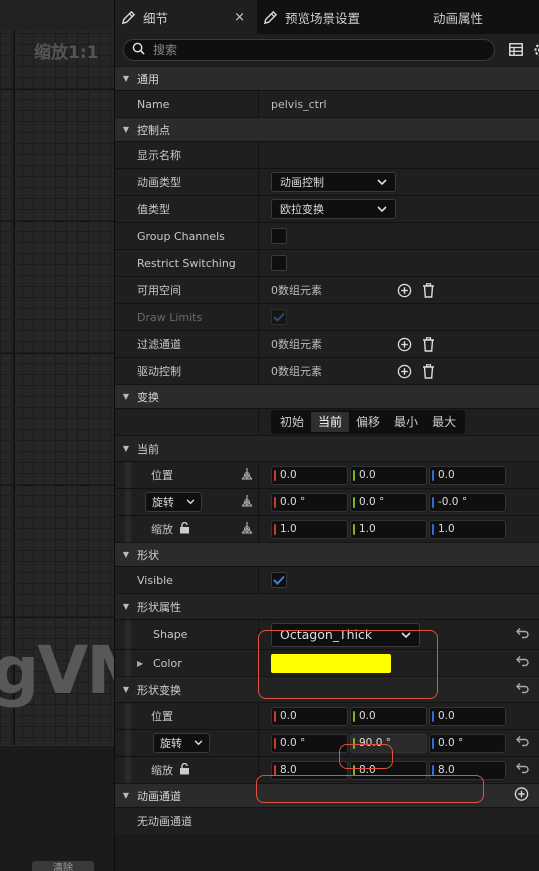 The height and width of the screenshot is (871, 539). I want to click on empty-message: 无动画通道, so click(164, 821).